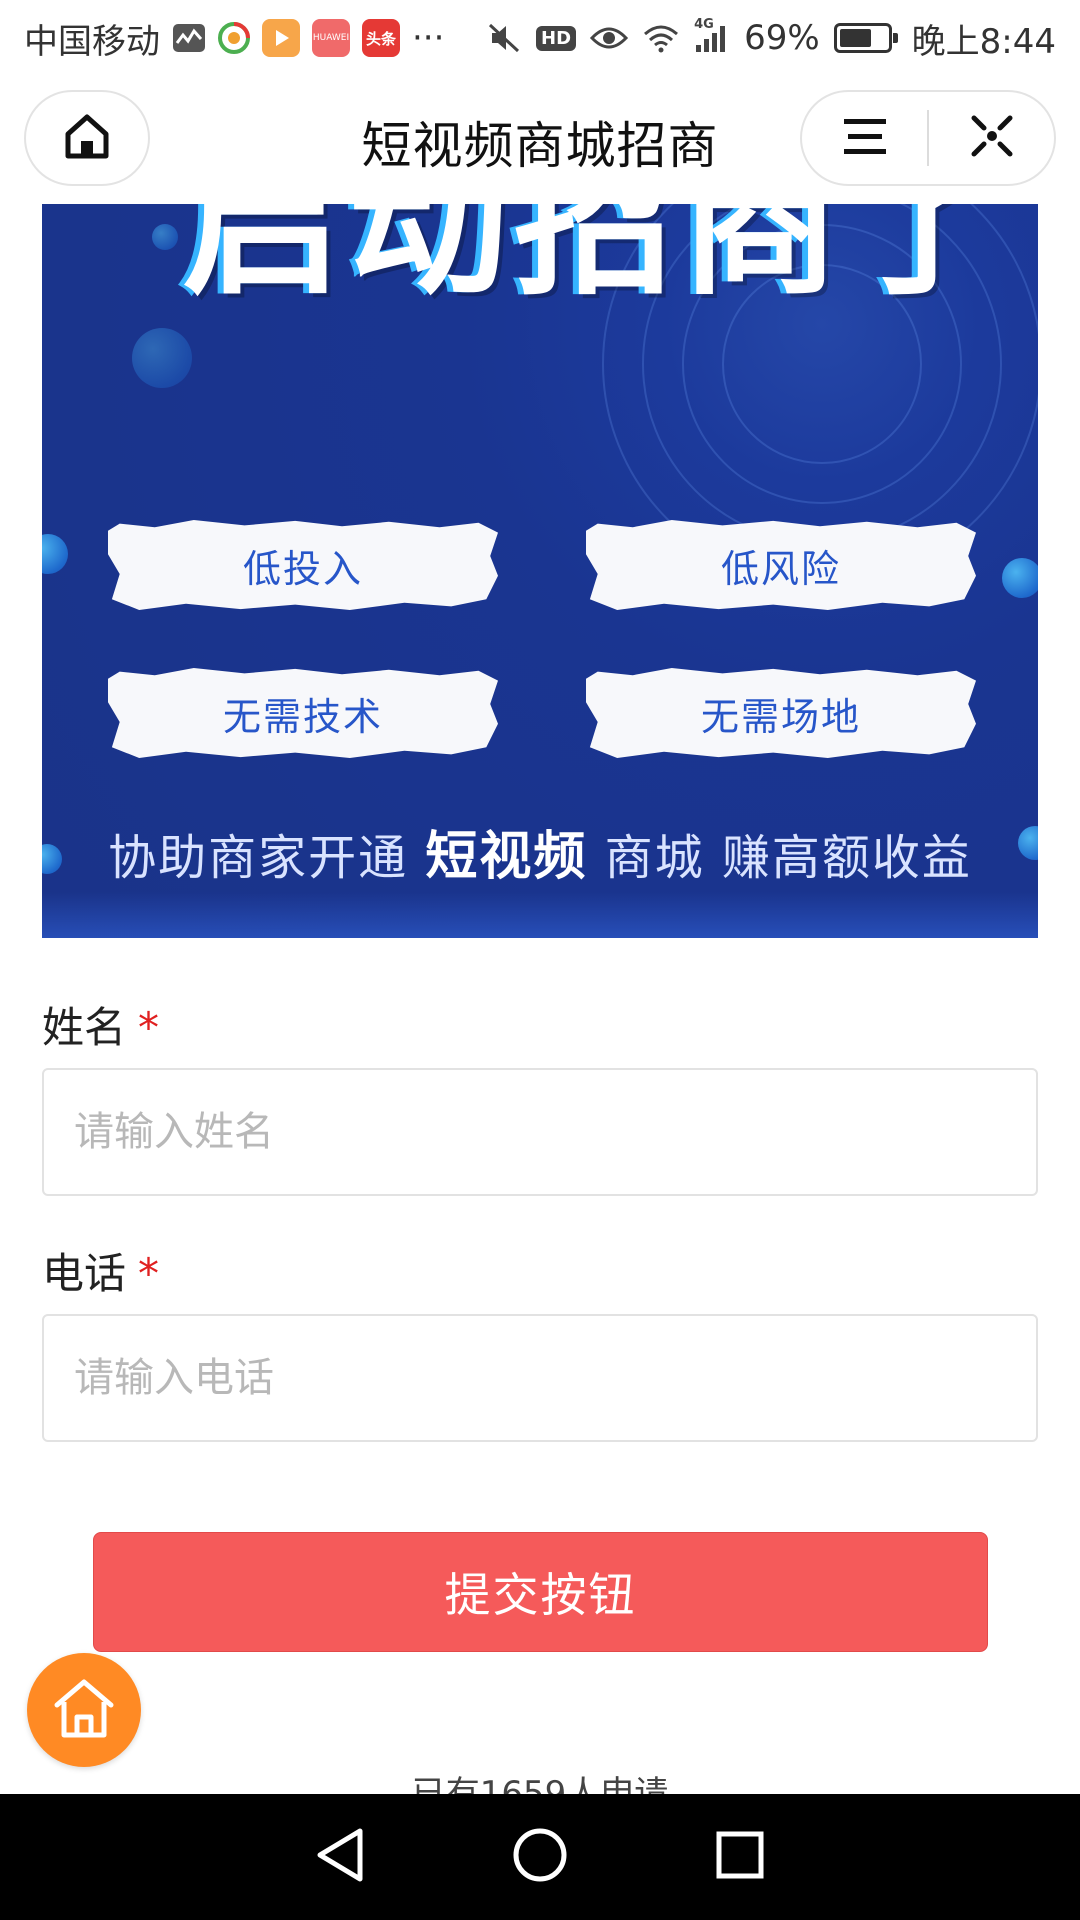 This screenshot has height=1920, width=1080. What do you see at coordinates (504, 38) in the screenshot?
I see `mute-icon` at bounding box center [504, 38].